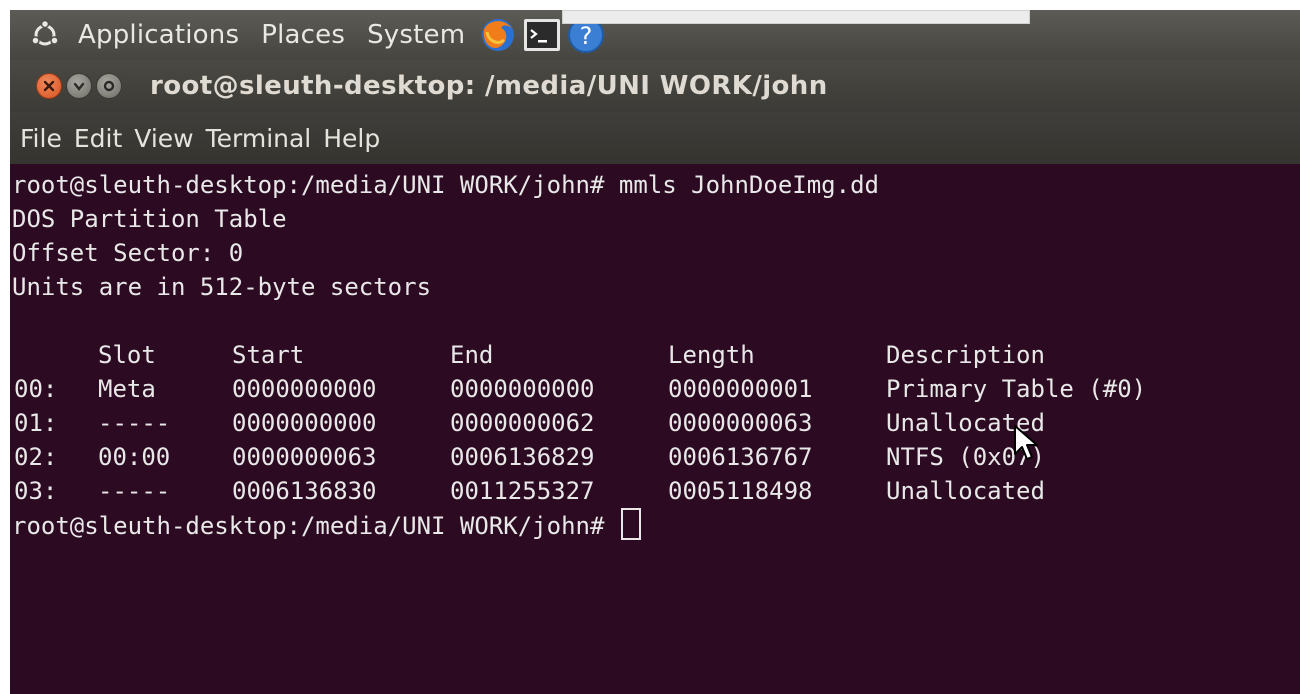 The width and height of the screenshot is (1300, 694). What do you see at coordinates (472, 355) in the screenshot?
I see `column-header-end: End` at bounding box center [472, 355].